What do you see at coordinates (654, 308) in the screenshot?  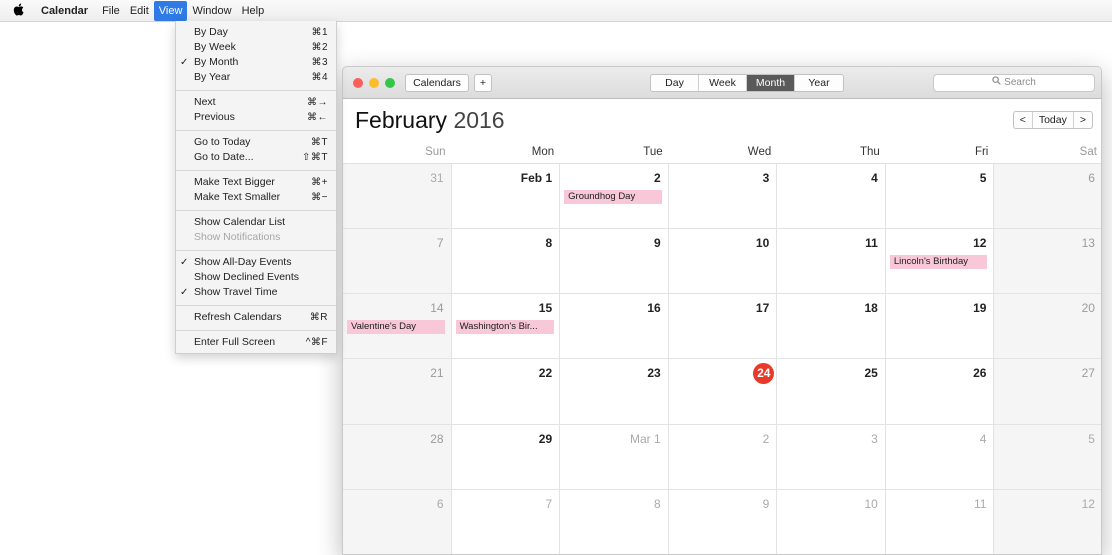 I see `day-number: 16` at bounding box center [654, 308].